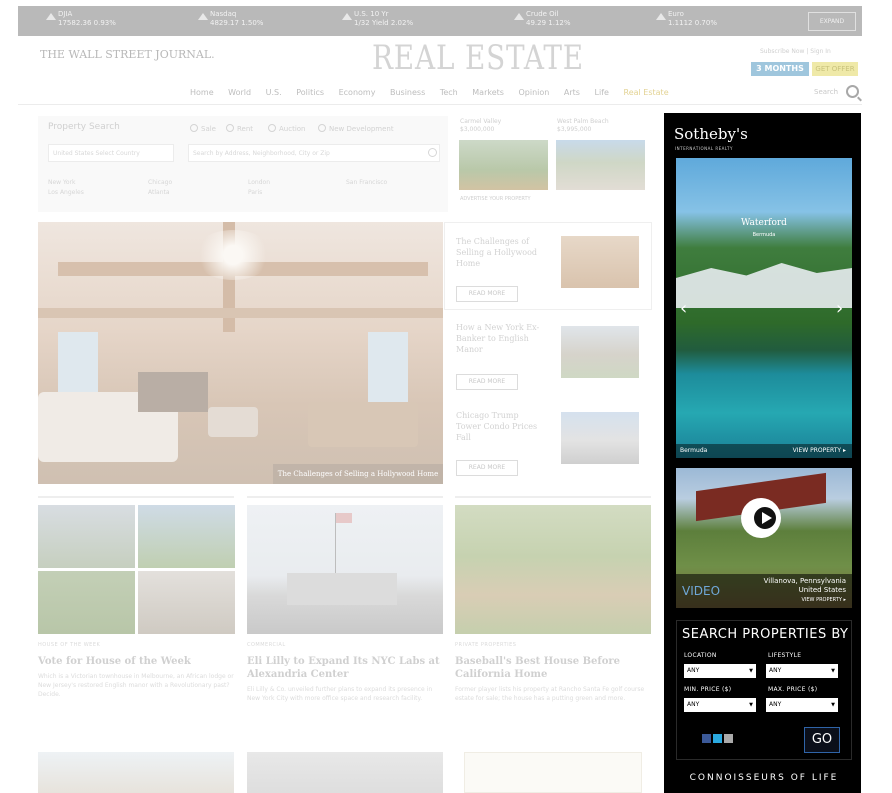  What do you see at coordinates (310, 92) in the screenshot?
I see `nav-item-politics: Politics` at bounding box center [310, 92].